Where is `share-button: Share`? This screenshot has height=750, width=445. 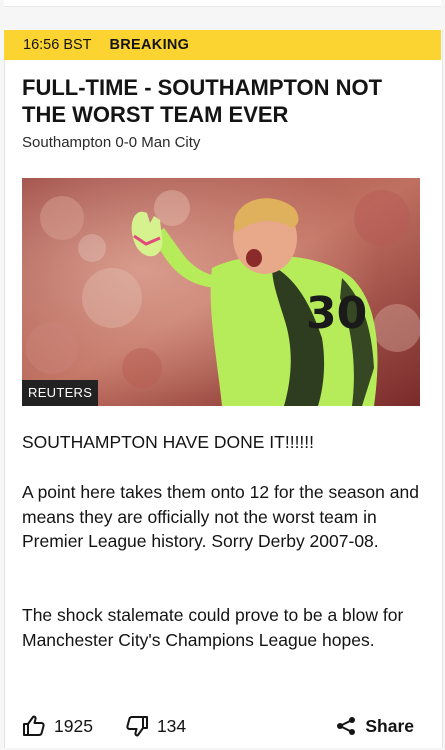 share-button: Share is located at coordinates (375, 726).